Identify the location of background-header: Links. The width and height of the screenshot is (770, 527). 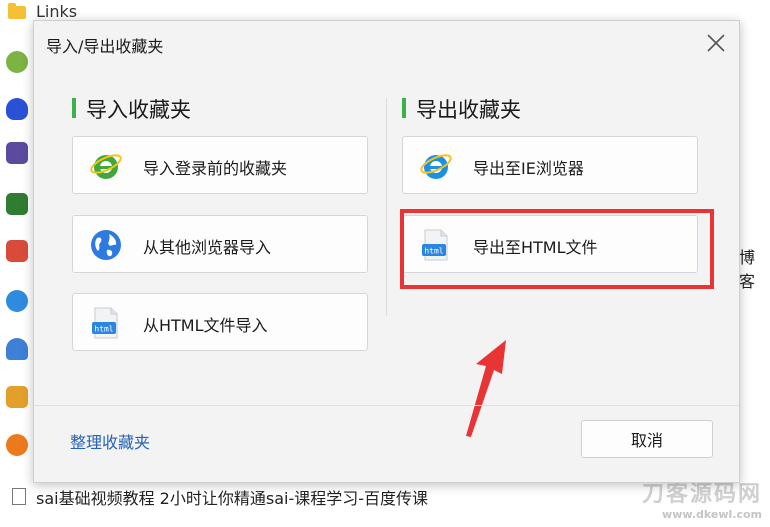
(385, 11).